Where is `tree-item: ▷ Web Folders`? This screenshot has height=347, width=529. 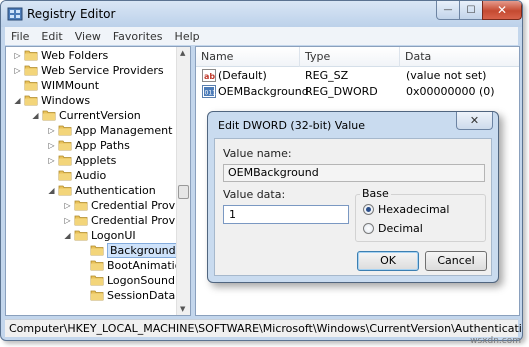 tree-item: ▷ Web Folders is located at coordinates (92, 55).